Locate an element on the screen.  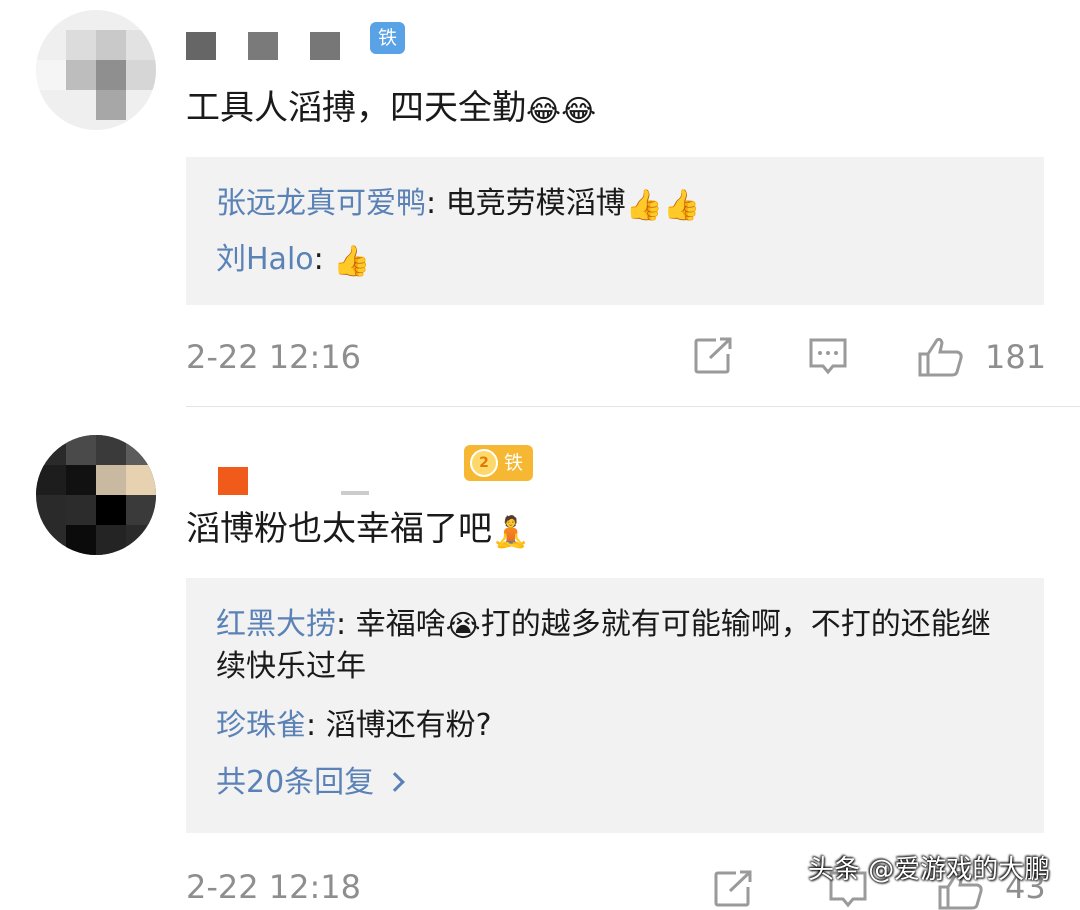
comment-text: 滔博粉也太幸福了吧🧘 is located at coordinates (357, 529).